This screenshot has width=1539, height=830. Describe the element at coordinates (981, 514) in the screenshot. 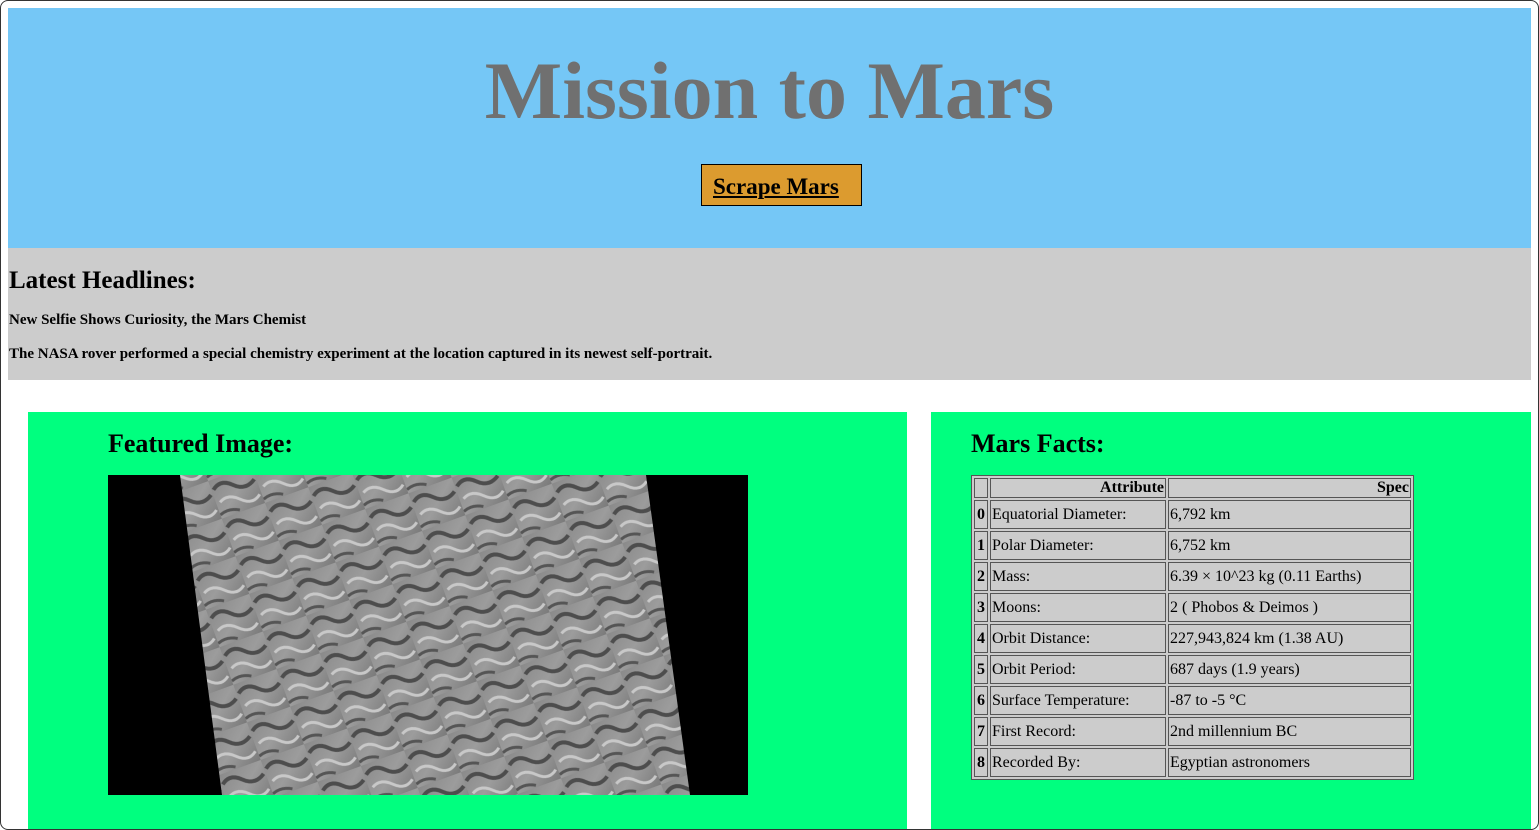

I see `row-index: 0` at that location.